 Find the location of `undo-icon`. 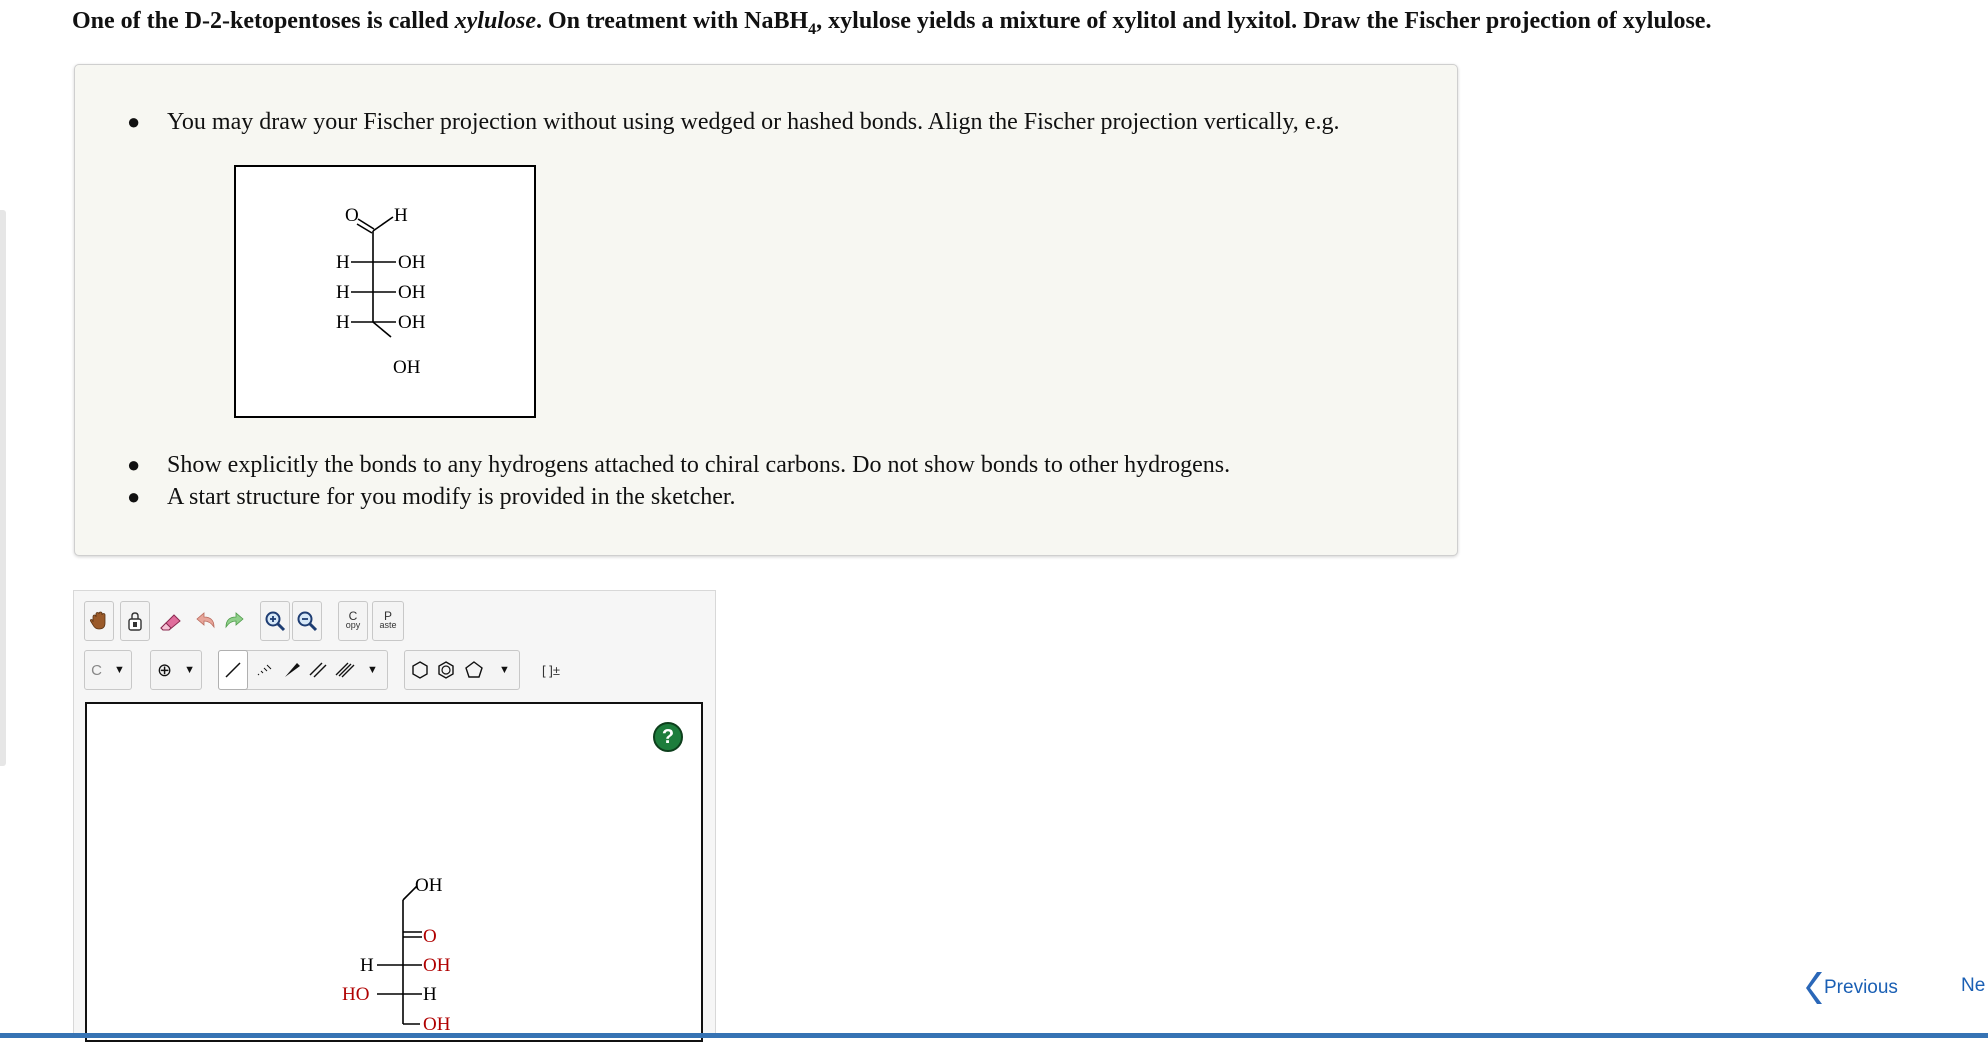

undo-icon is located at coordinates (205, 620).